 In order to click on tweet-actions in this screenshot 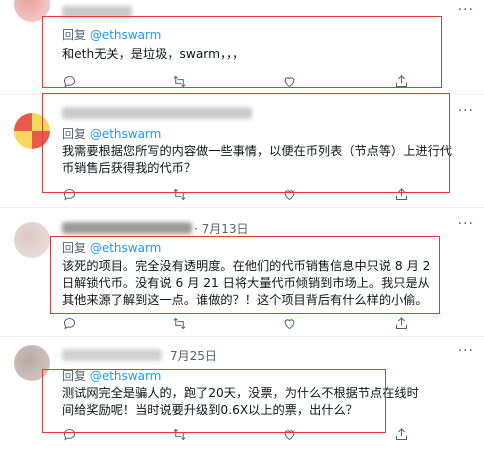, I will do `click(247, 324)`.